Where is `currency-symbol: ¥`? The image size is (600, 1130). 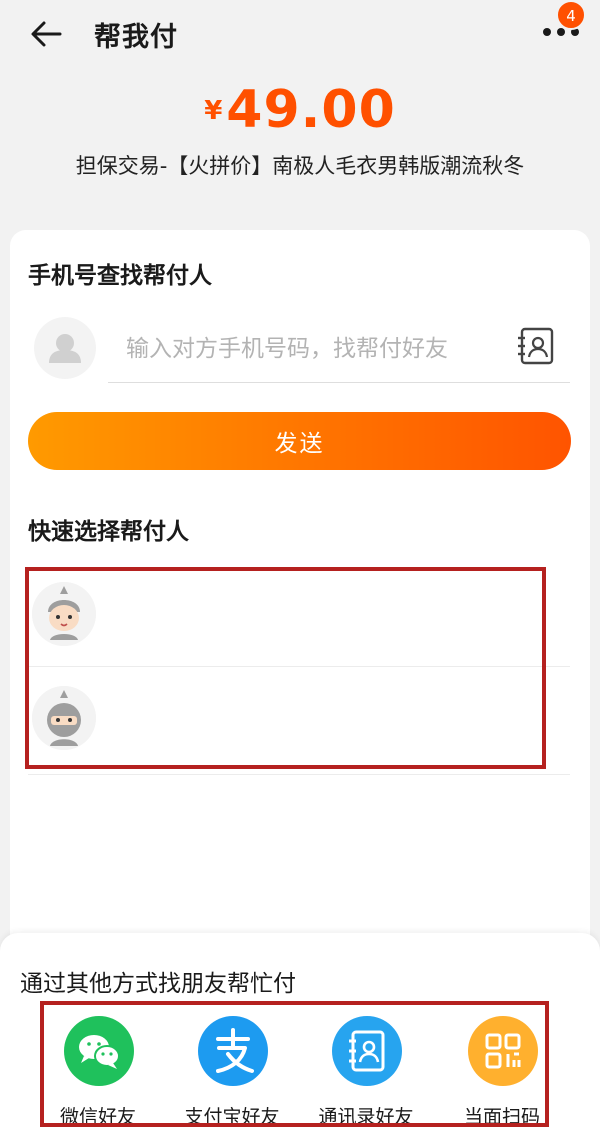 currency-symbol: ¥ is located at coordinates (213, 111).